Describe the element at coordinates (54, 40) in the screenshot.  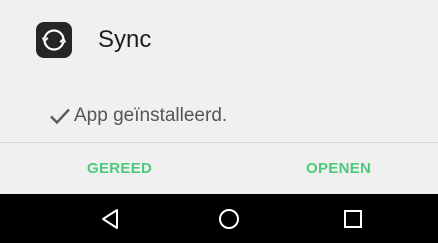
I see `sync-icon` at that location.